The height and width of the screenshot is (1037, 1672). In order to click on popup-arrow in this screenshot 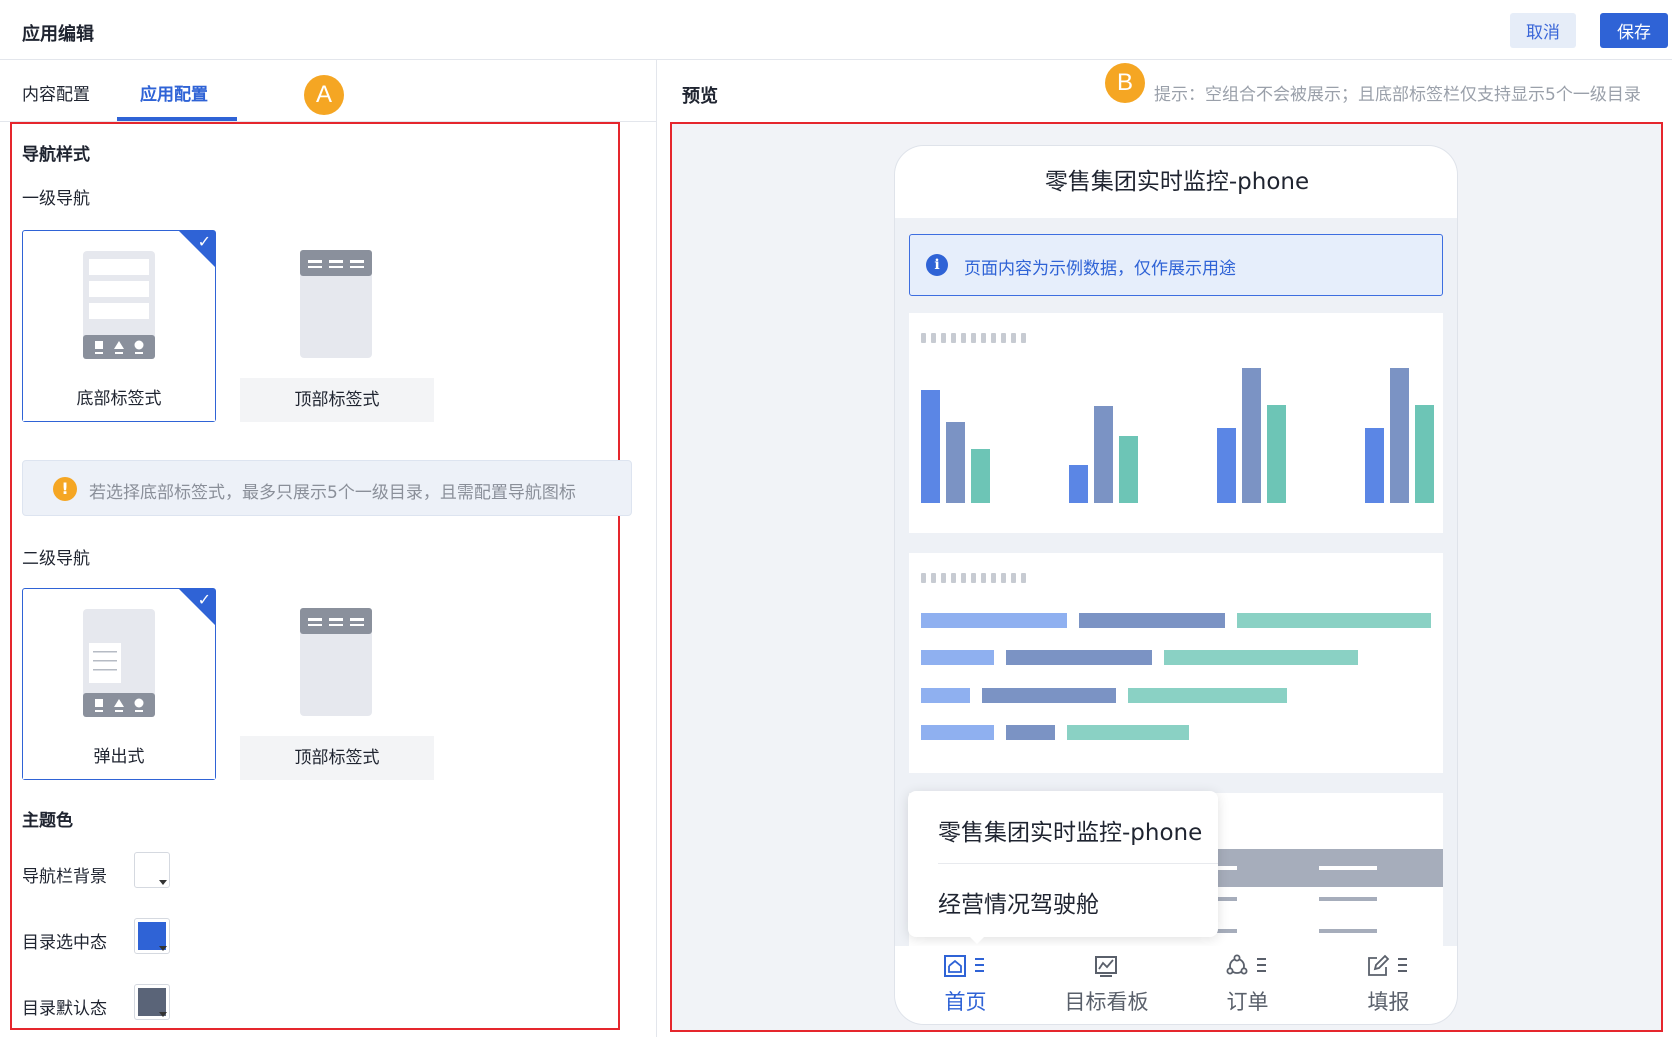, I will do `click(977, 939)`.